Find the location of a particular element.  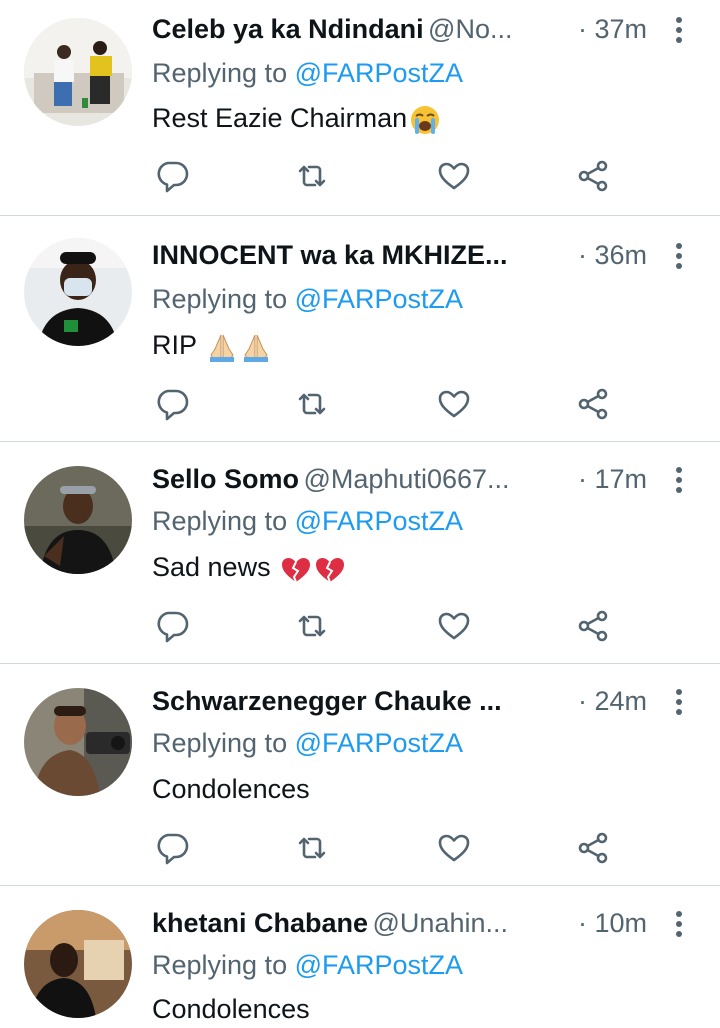

tweet-text: Sad news is located at coordinates (249, 568).